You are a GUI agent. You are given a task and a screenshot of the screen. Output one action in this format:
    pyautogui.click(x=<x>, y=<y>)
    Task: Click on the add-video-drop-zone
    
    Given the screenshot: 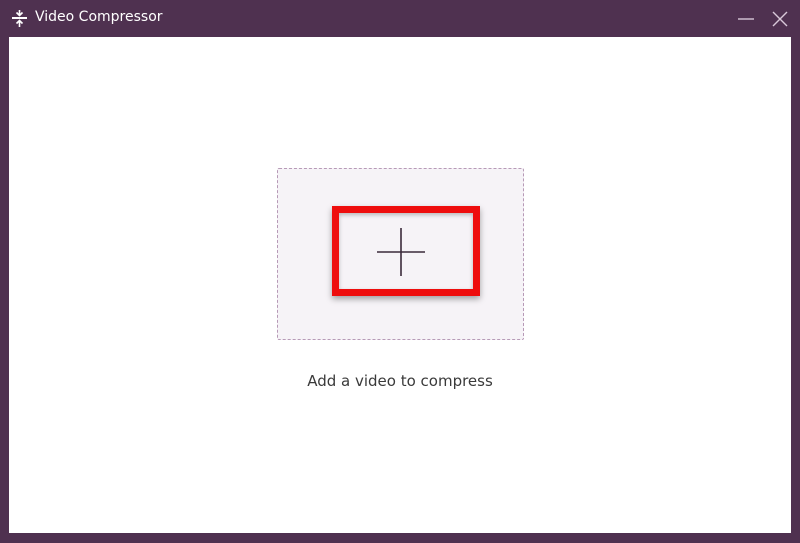 What is the action you would take?
    pyautogui.click(x=400, y=254)
    